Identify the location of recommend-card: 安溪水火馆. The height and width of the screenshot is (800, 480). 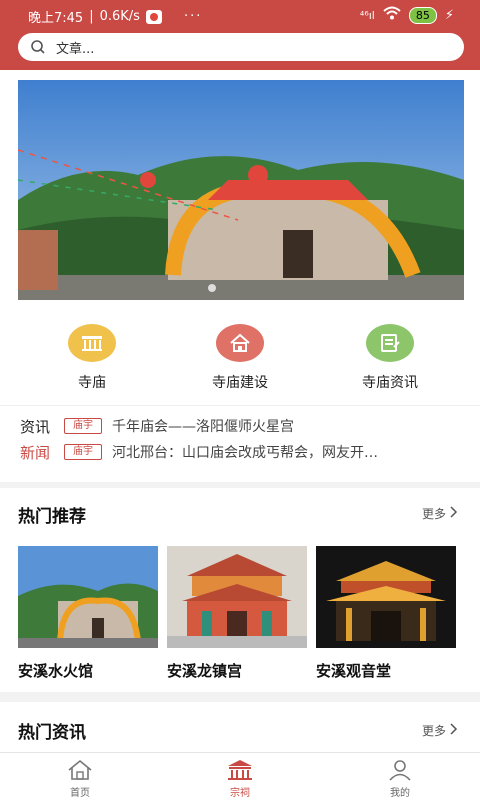
(88, 613).